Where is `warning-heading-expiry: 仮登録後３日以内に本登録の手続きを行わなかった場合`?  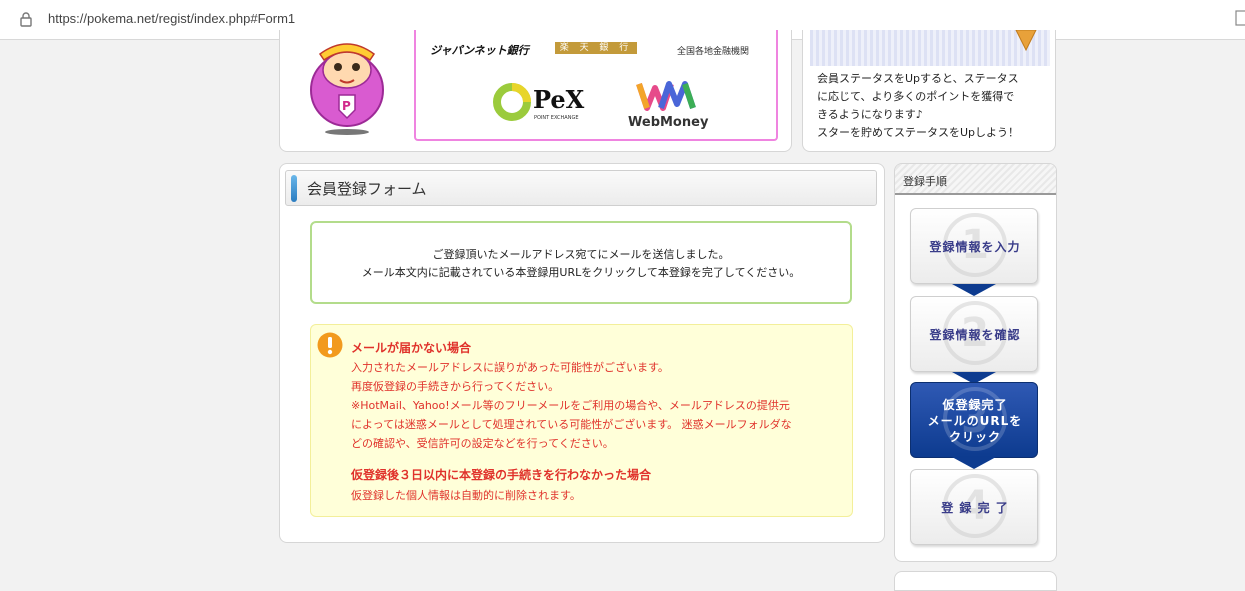
warning-heading-expiry: 仮登録後３日以内に本登録の手続きを行わなかった場合 is located at coordinates (501, 475).